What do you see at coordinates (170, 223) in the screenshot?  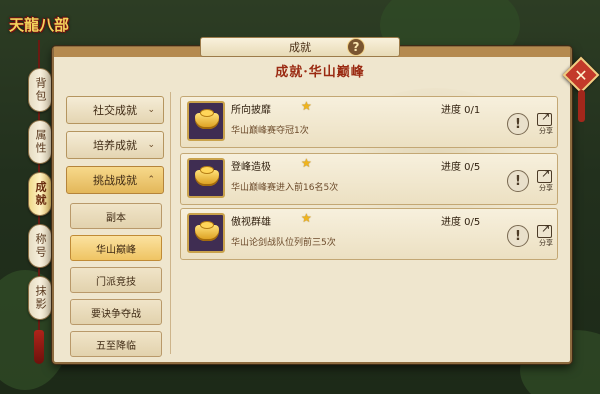 I see `column-divider` at bounding box center [170, 223].